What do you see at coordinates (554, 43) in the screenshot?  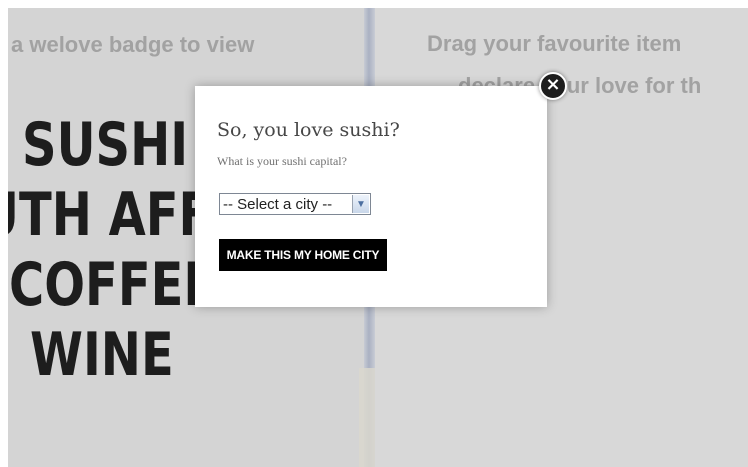 I see `drag-instruction-text: Drag your favourite item` at bounding box center [554, 43].